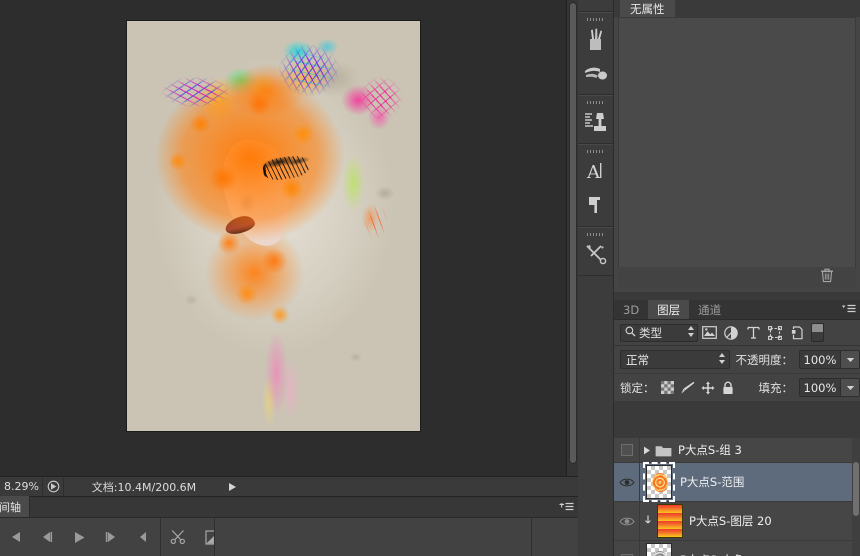  I want to click on fill-value: 100%, so click(820, 388).